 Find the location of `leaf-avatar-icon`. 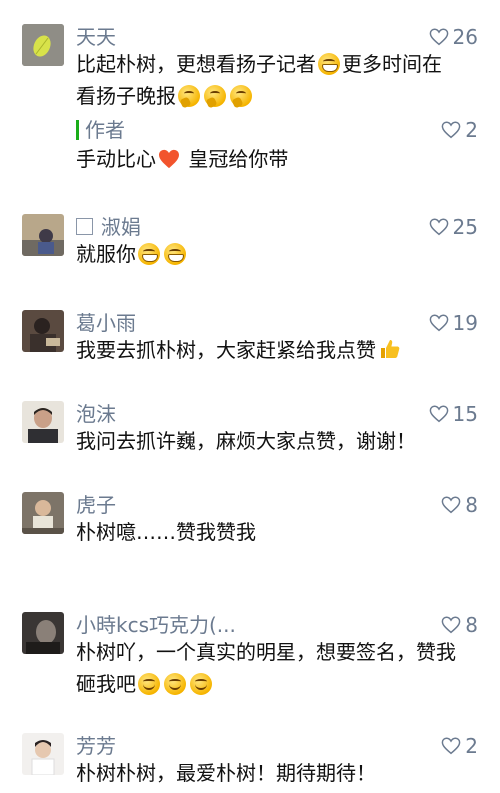

leaf-avatar-icon is located at coordinates (43, 45).